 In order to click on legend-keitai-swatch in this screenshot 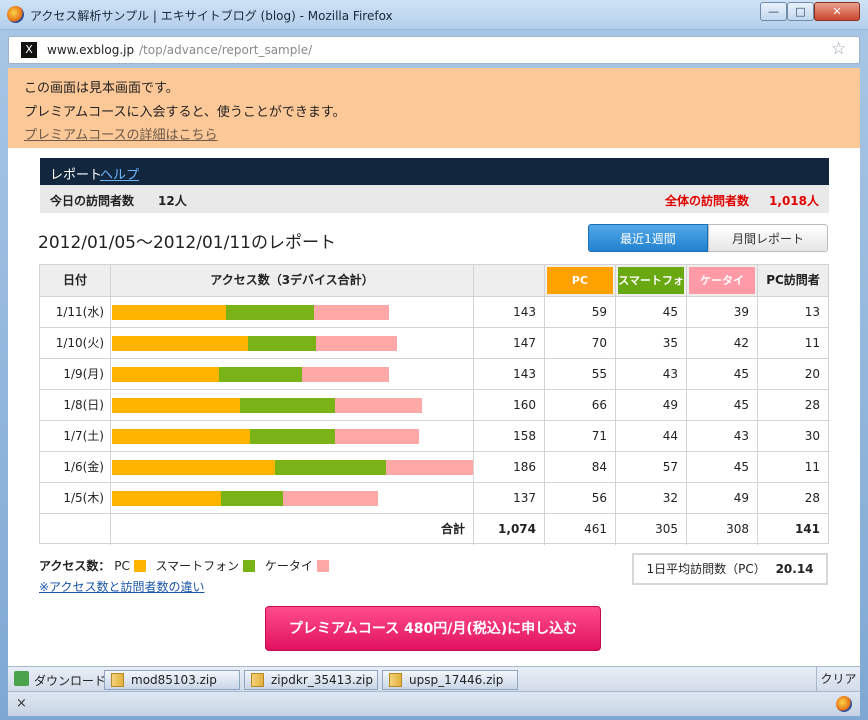, I will do `click(322, 566)`.